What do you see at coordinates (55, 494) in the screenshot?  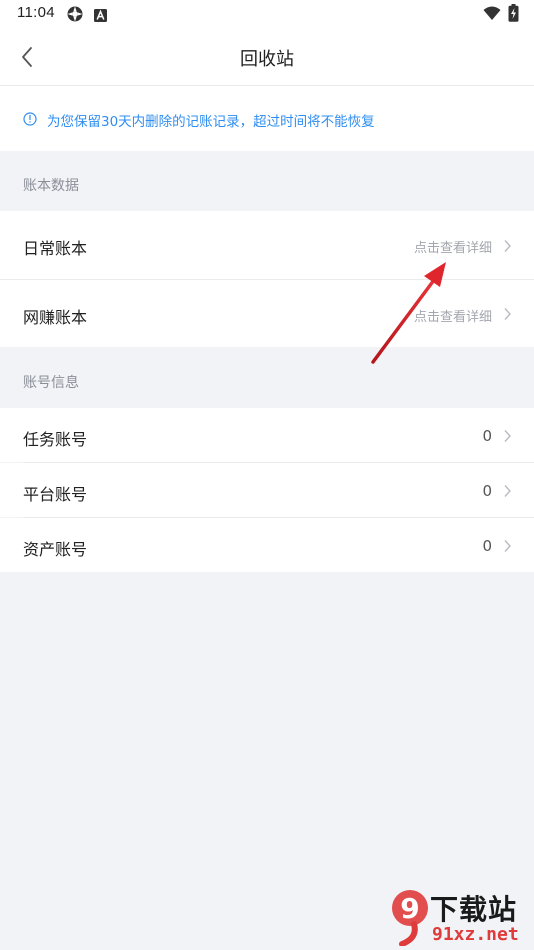 I see `row-label: 平台账号` at bounding box center [55, 494].